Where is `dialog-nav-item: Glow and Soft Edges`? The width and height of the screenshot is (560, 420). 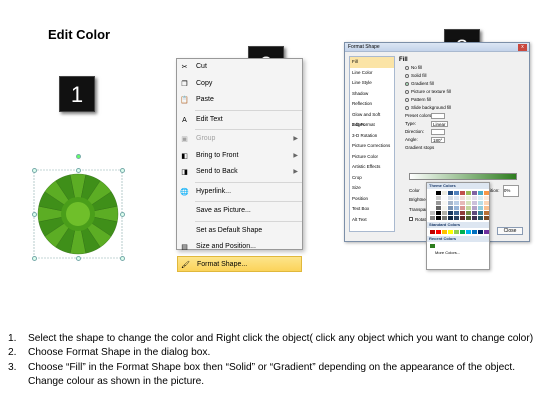
dialog-nav-item: Glow and Soft Edges is located at coordinates (372, 119).